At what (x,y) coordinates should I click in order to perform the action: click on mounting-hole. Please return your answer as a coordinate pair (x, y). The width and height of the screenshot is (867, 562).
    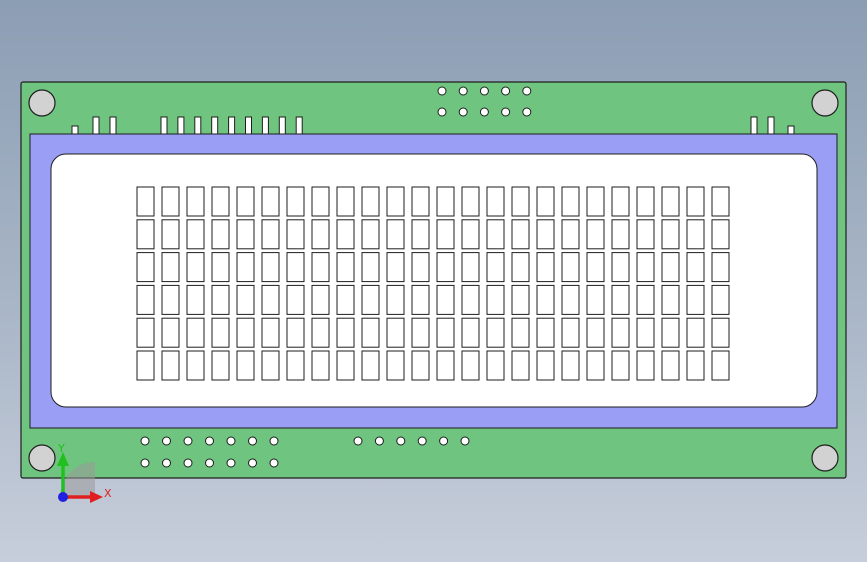
    Looking at the image, I should click on (825, 458).